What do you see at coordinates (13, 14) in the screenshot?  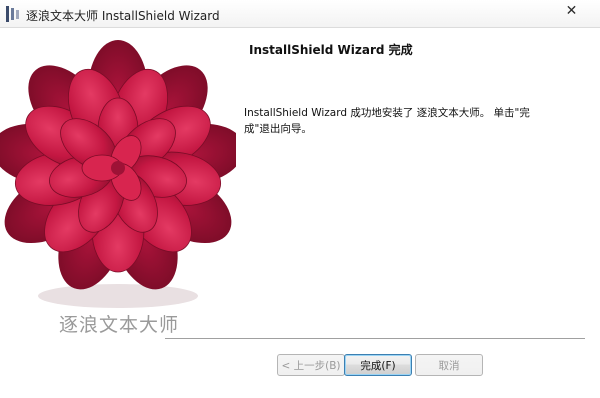 I see `installer-app-icon` at bounding box center [13, 14].